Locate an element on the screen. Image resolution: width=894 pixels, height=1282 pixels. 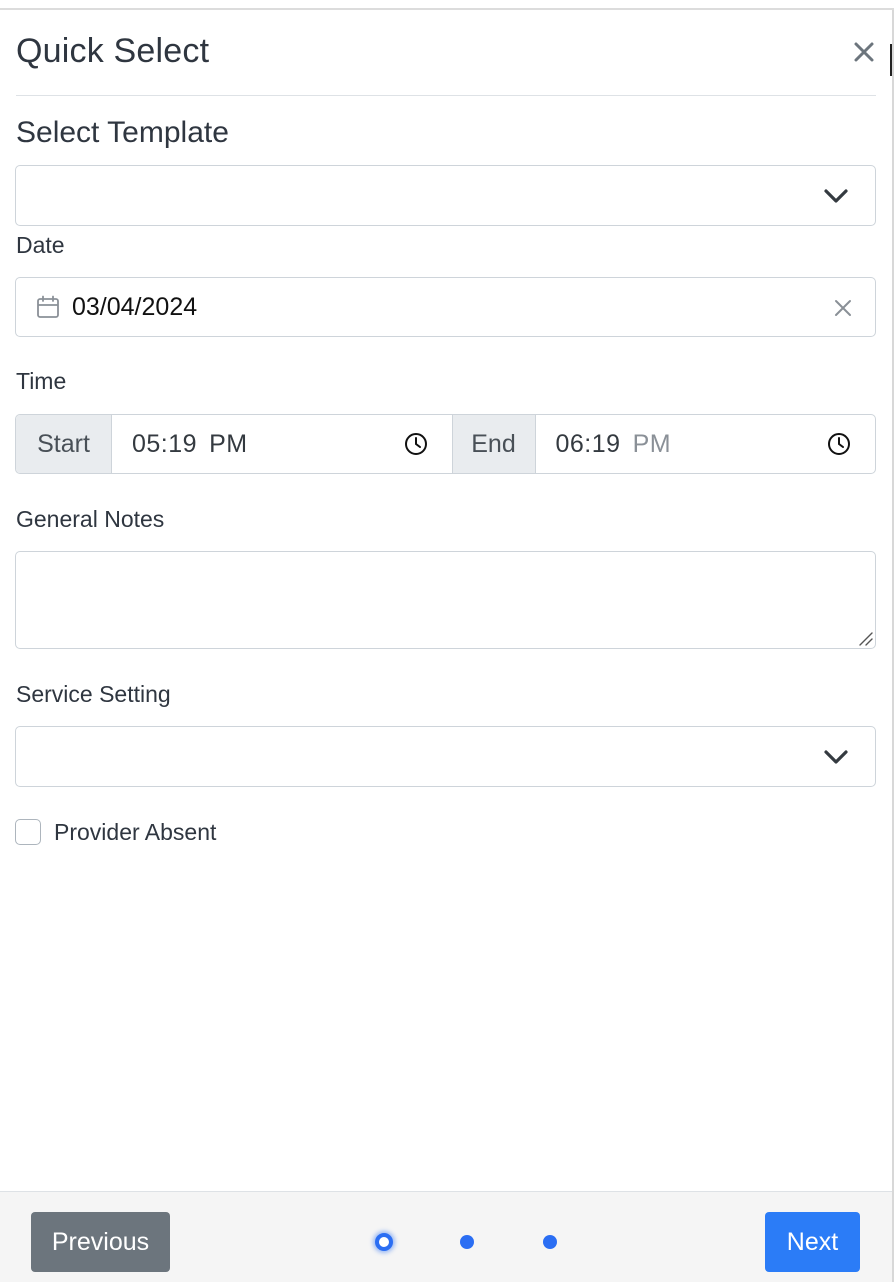
resize-grip-icon is located at coordinates (865, 638).